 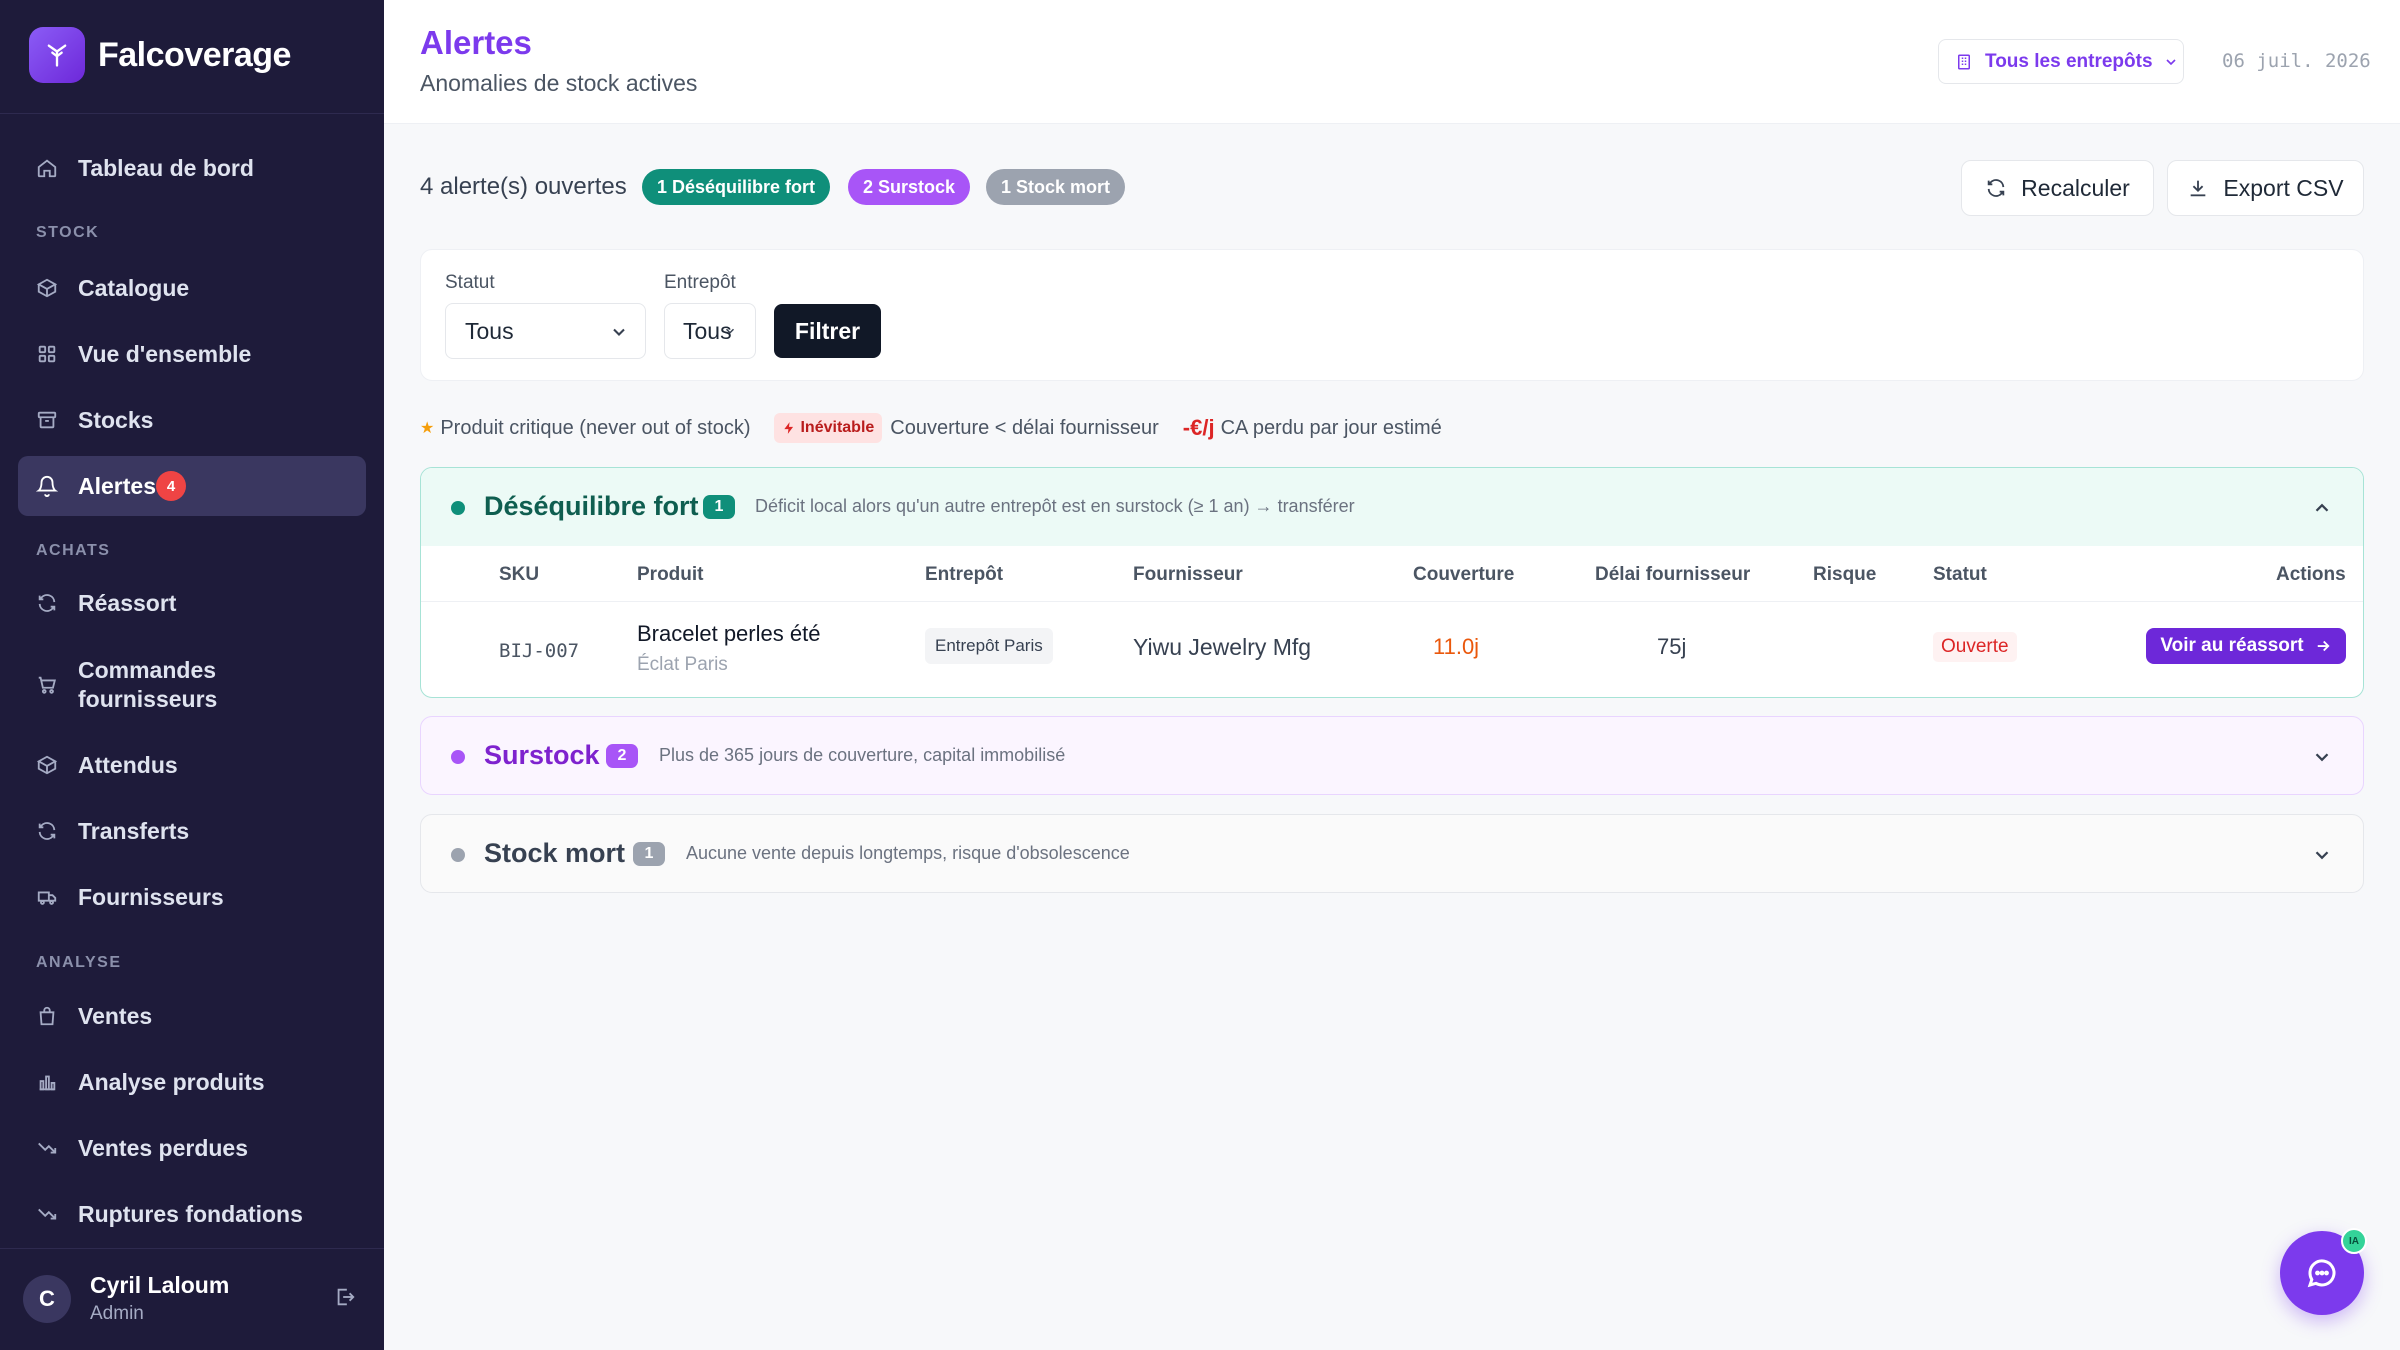 What do you see at coordinates (489, 330) in the screenshot?
I see `status-select-value: Tous` at bounding box center [489, 330].